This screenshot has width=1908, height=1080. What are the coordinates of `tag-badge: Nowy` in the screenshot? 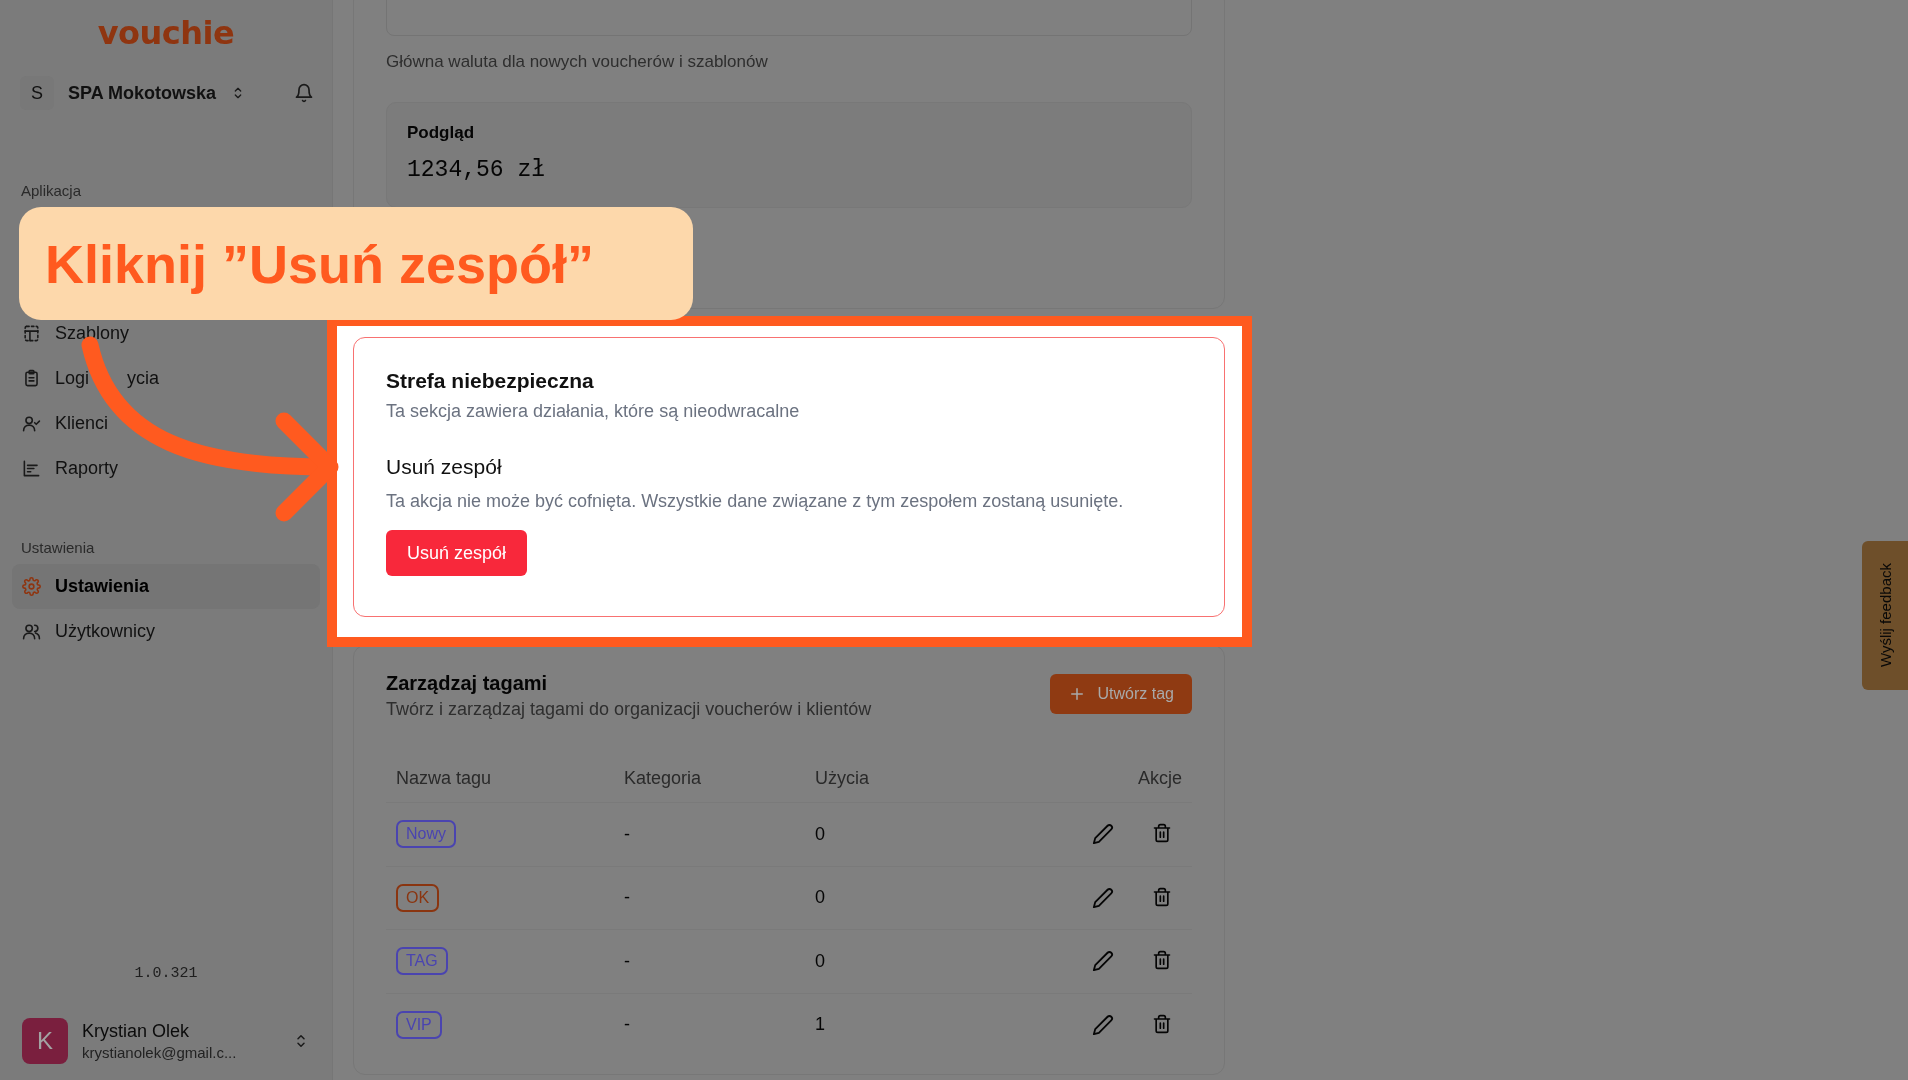 It's located at (426, 834).